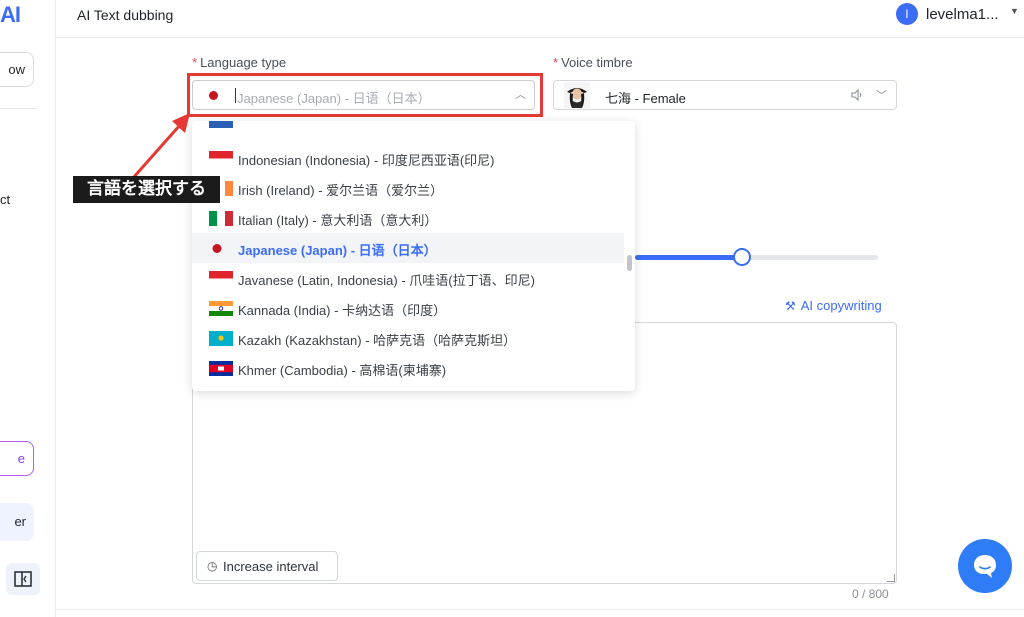  What do you see at coordinates (408, 248) in the screenshot?
I see `list-item-selected: Japanese (Japan) - 日语（日本）` at bounding box center [408, 248].